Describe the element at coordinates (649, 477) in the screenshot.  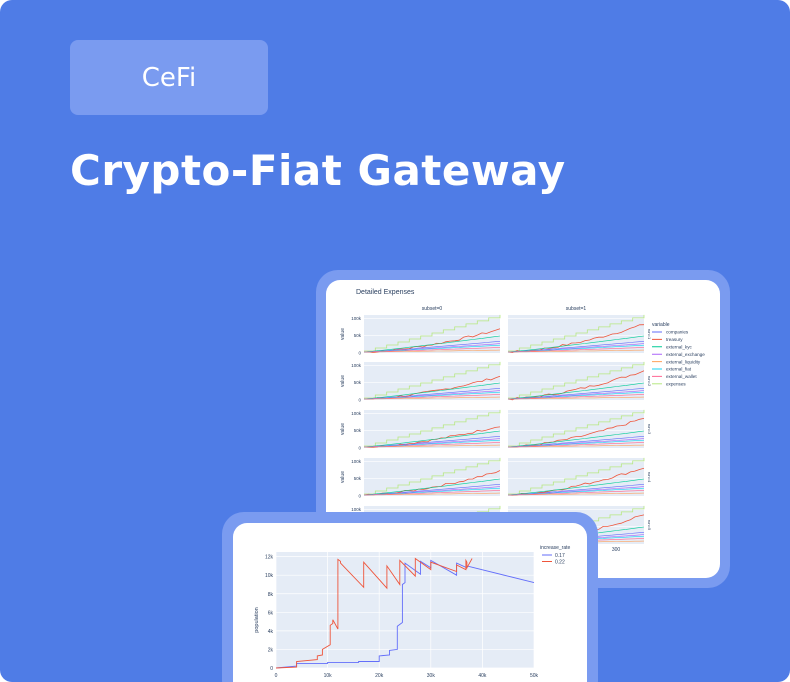
I see `facet-row-label: run=4` at that location.